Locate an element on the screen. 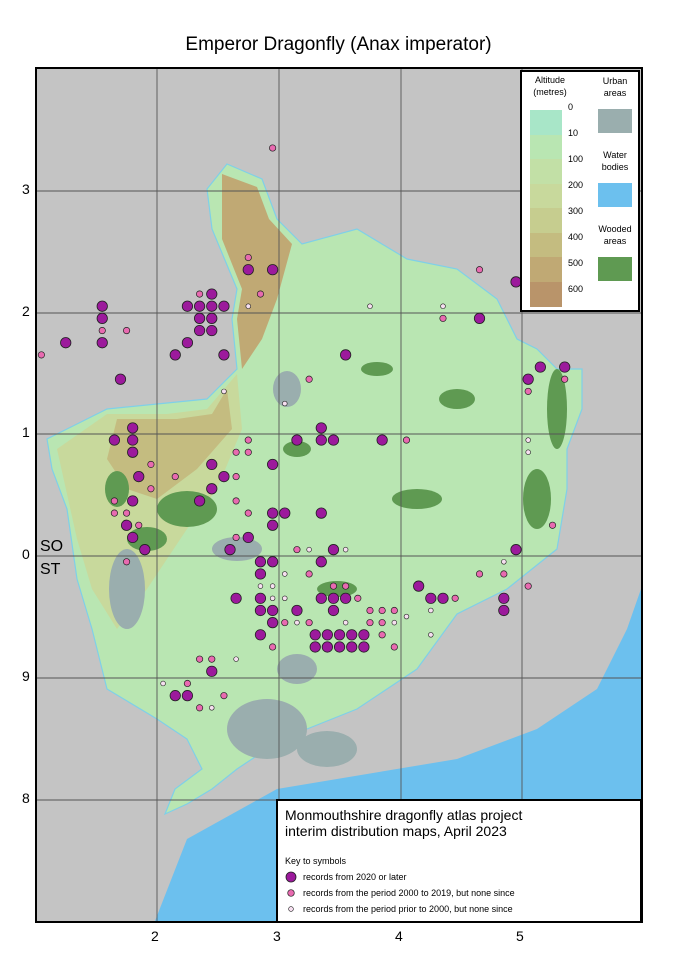 Image resolution: width=677 pixels, height=956 pixels. x-tick: 4 is located at coordinates (399, 936).